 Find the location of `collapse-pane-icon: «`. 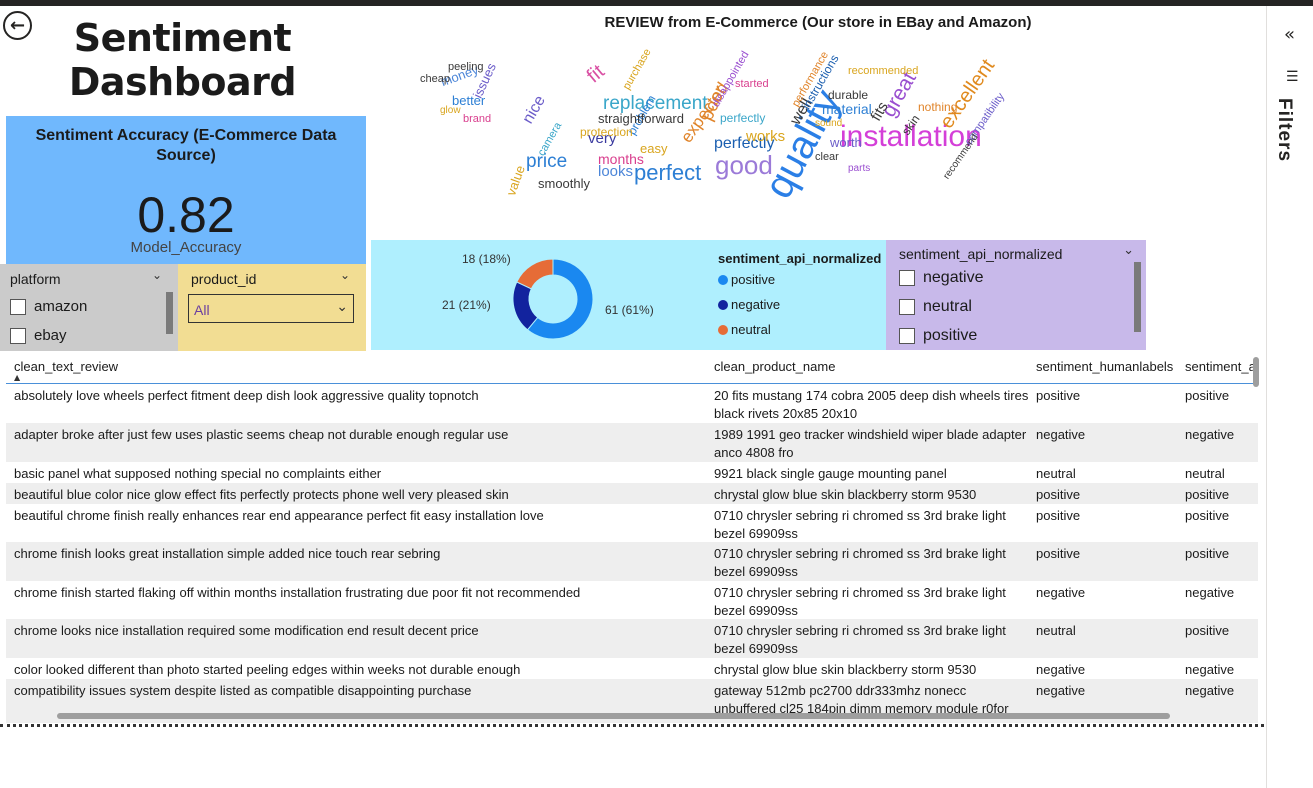

collapse-pane-icon: « is located at coordinates (1289, 34).